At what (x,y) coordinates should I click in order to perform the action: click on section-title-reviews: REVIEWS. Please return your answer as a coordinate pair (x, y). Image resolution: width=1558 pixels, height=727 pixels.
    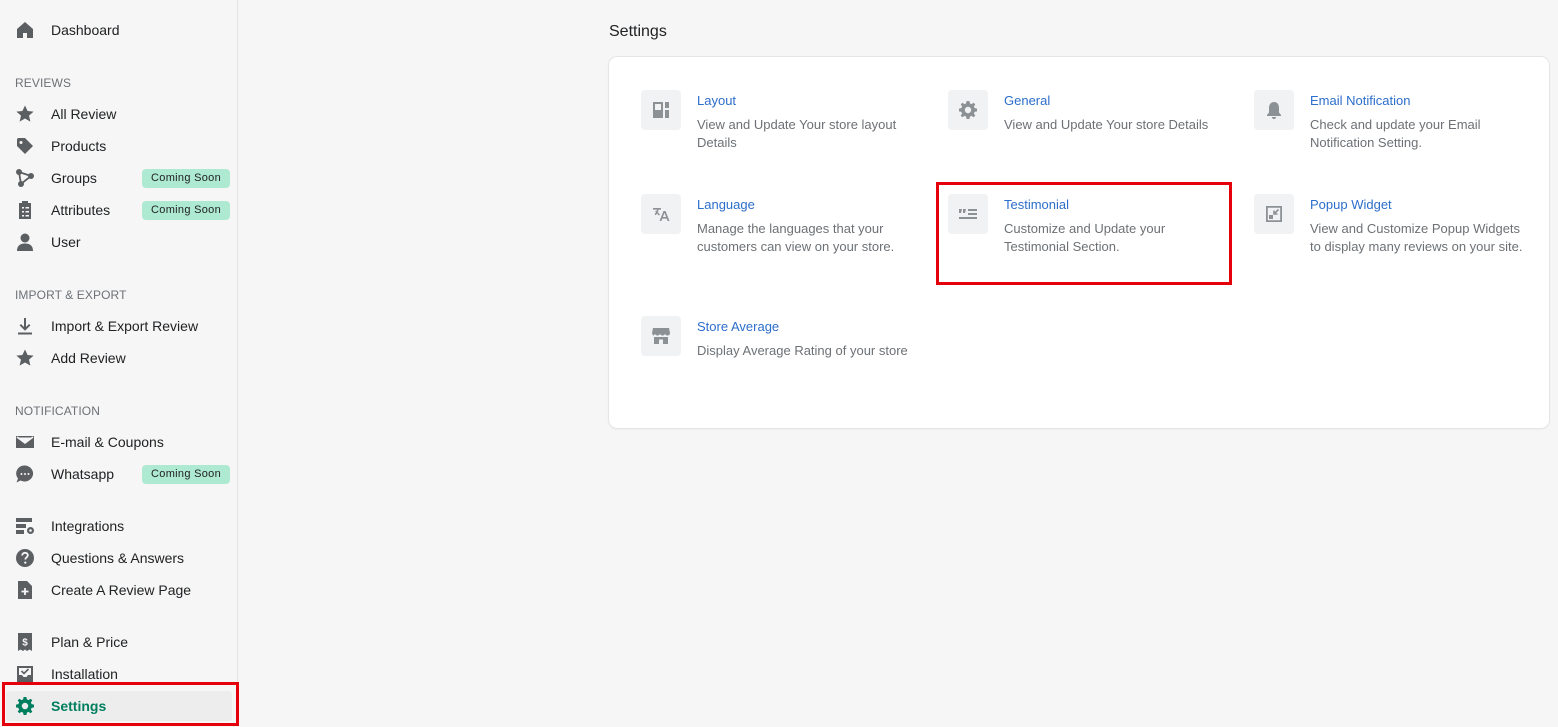
    Looking at the image, I should click on (43, 83).